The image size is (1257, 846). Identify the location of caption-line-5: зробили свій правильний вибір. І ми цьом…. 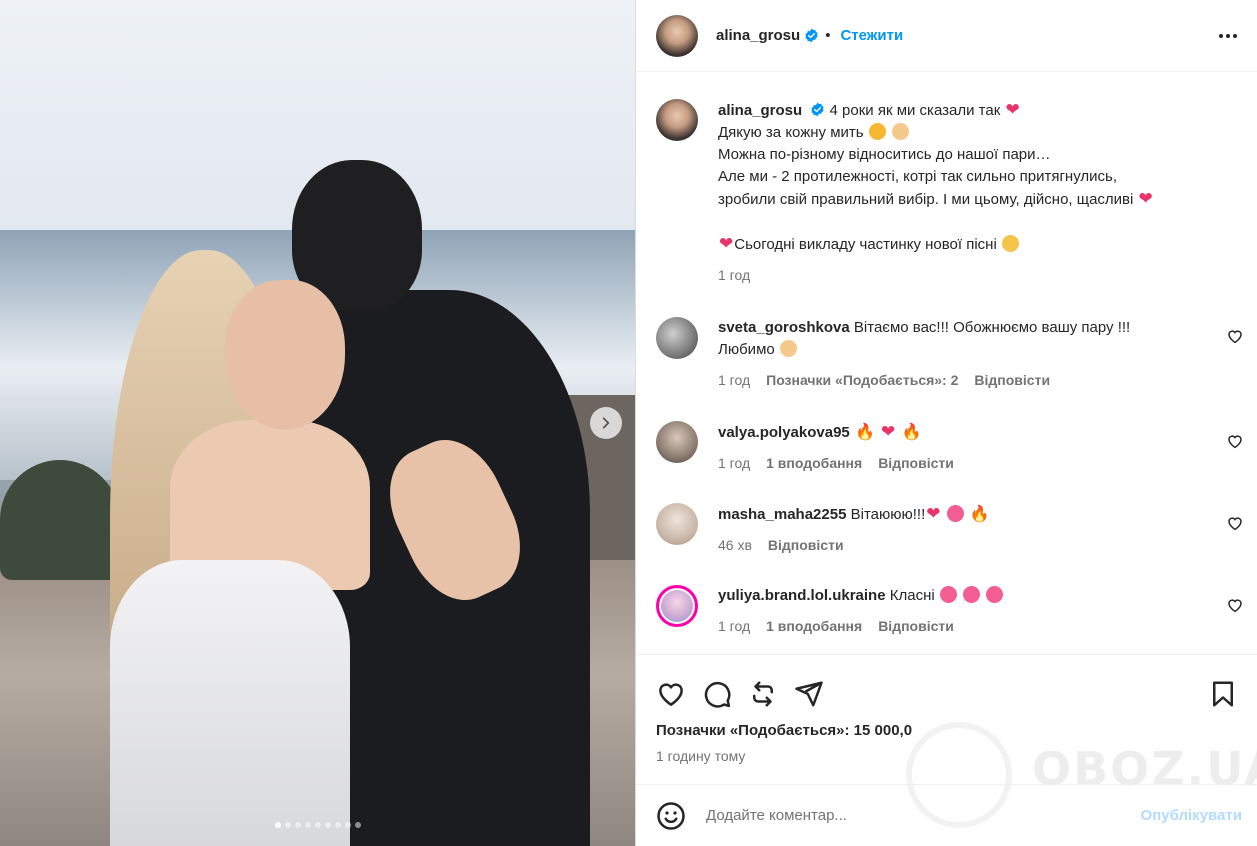
(926, 199).